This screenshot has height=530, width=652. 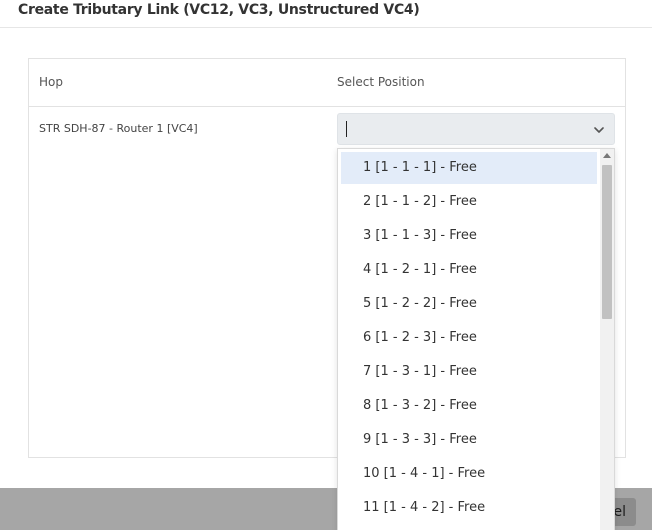 What do you see at coordinates (381, 82) in the screenshot?
I see `column-header-select-position: Select Position` at bounding box center [381, 82].